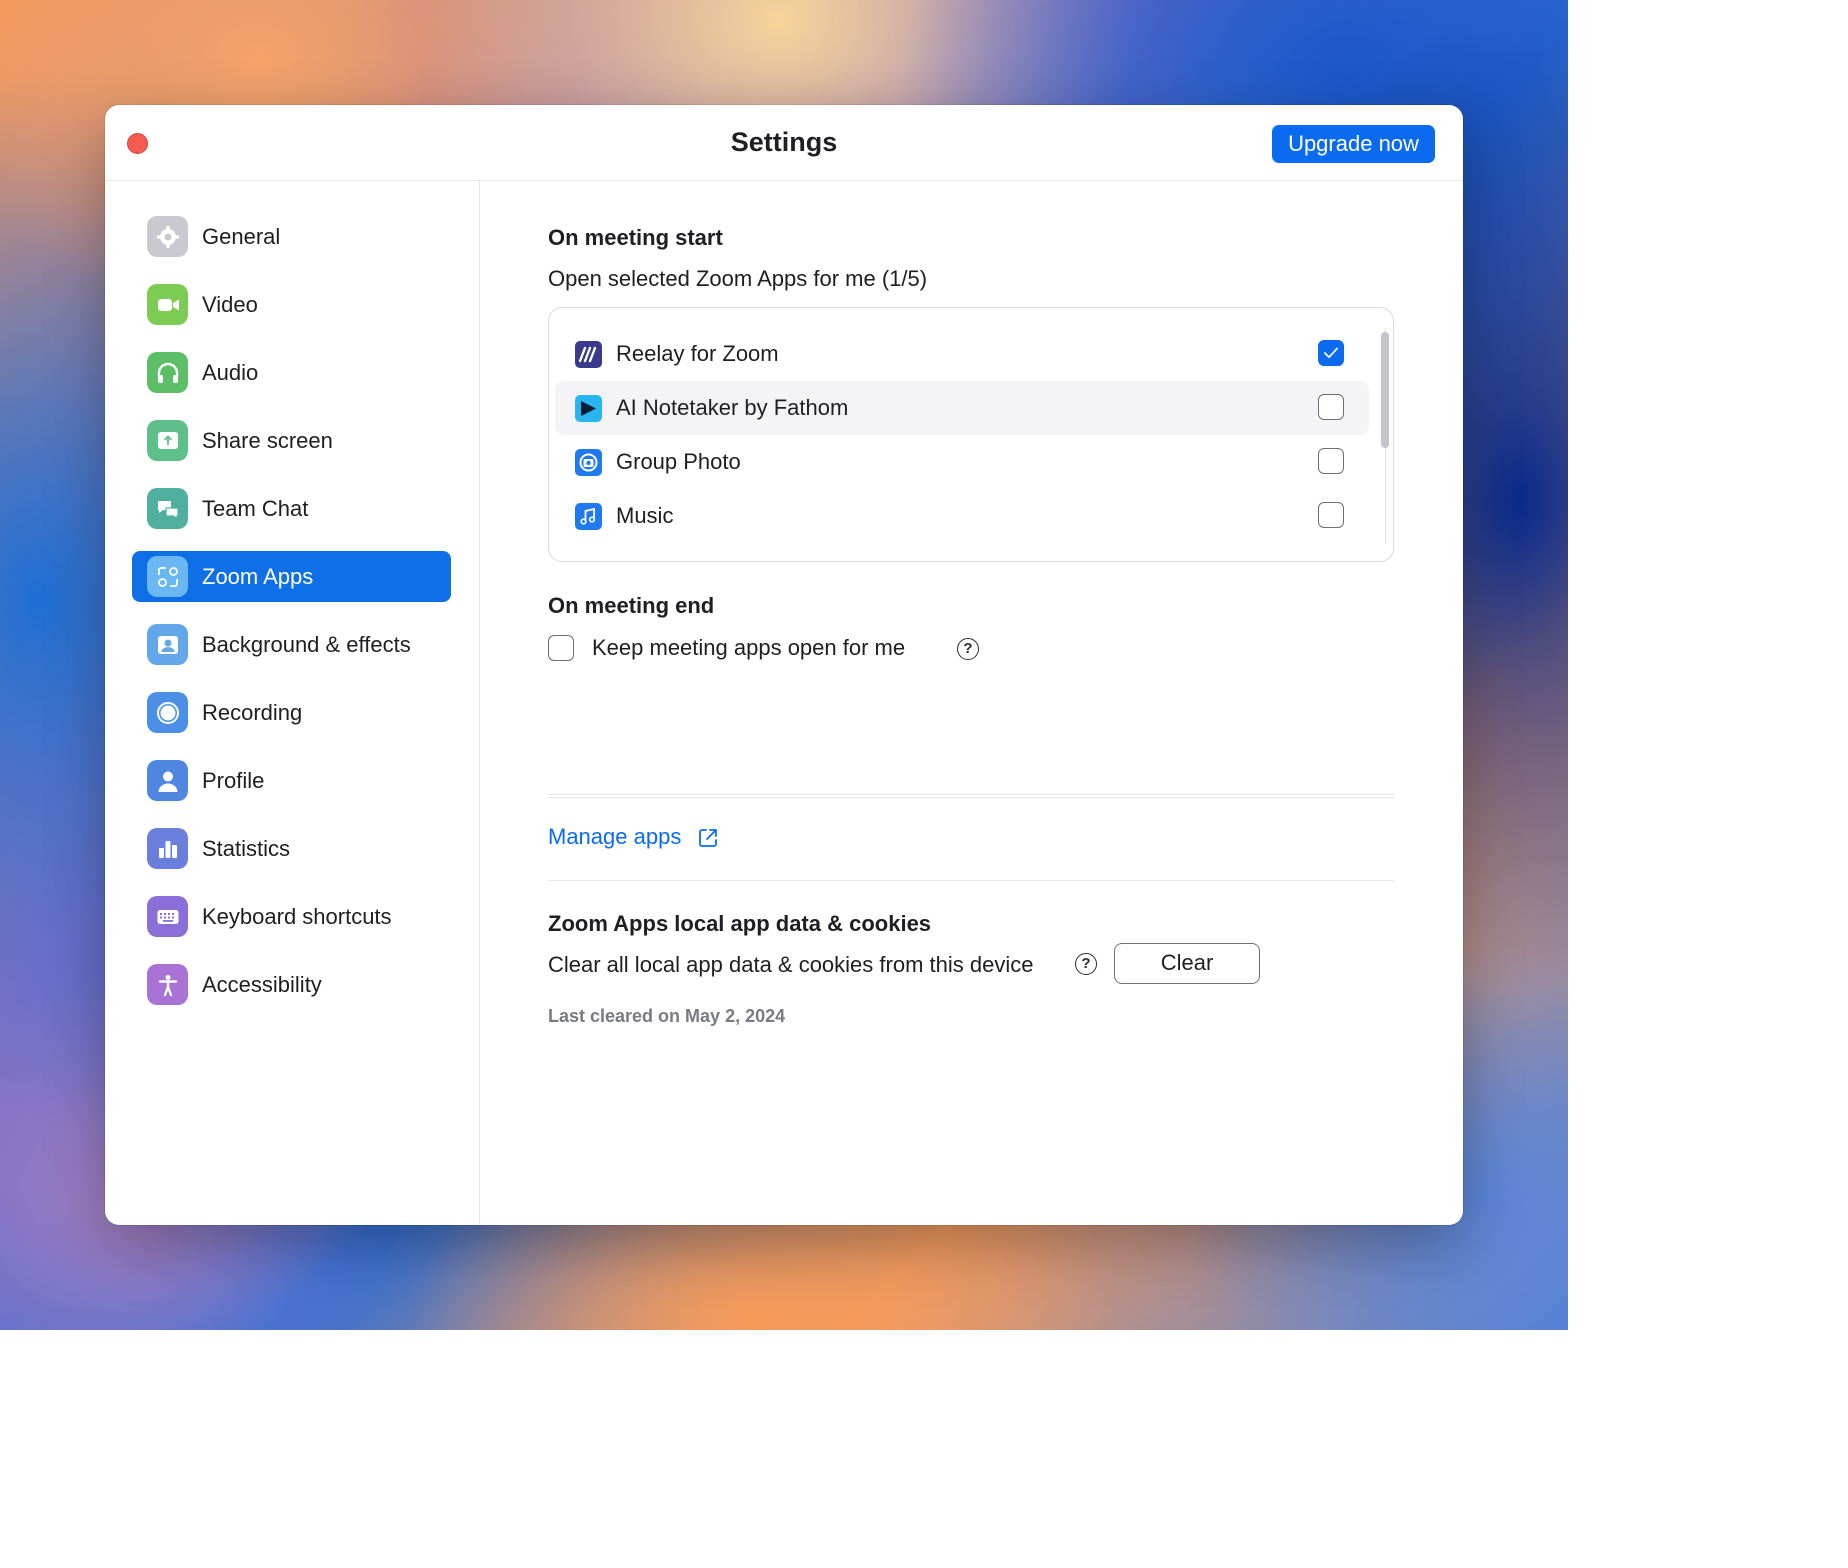 Image resolution: width=1848 pixels, height=1568 pixels. What do you see at coordinates (167, 576) in the screenshot?
I see `zoom-apps-icon` at bounding box center [167, 576].